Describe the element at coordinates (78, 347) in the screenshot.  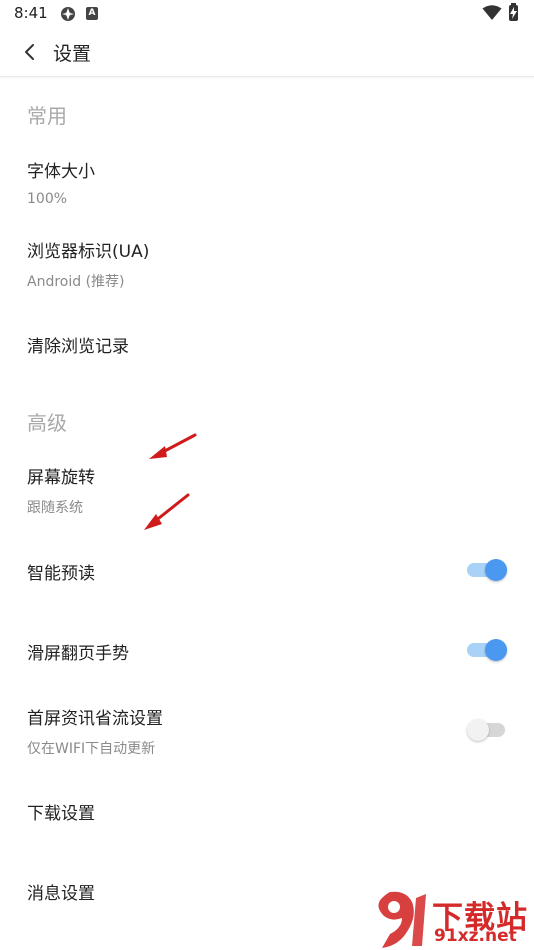
I see `settings-item-title: 清除浏览记录` at that location.